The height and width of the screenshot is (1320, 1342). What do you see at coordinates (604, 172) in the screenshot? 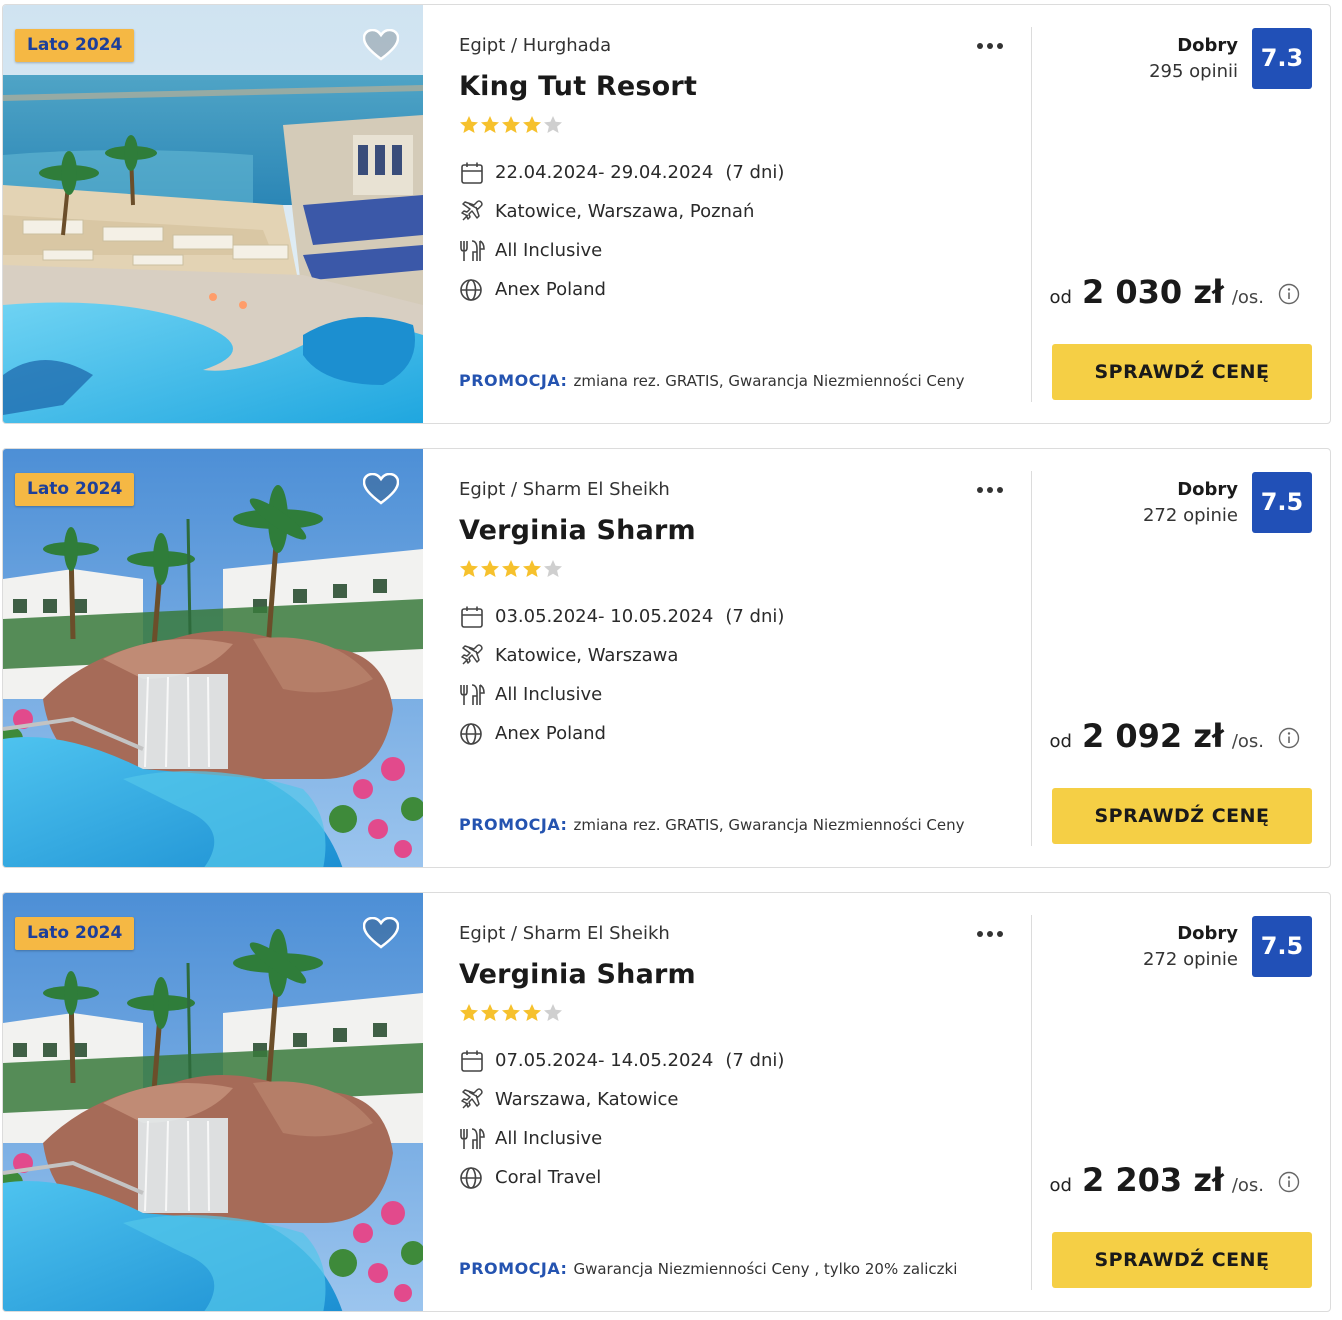
I see `dates-text: 22.04.2024- 29.04.2024` at bounding box center [604, 172].